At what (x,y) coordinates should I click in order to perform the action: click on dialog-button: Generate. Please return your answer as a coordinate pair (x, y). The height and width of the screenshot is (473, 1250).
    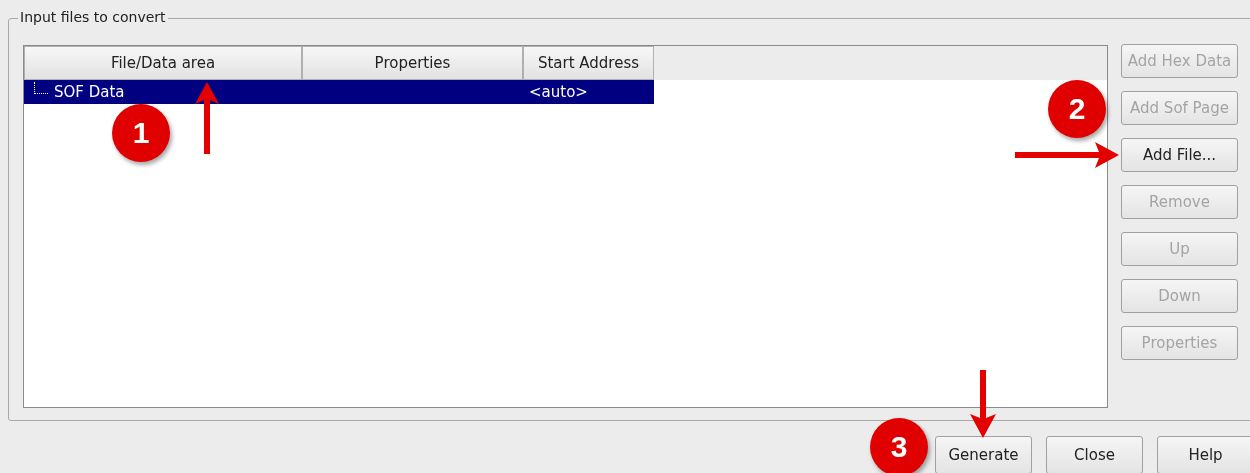
    Looking at the image, I should click on (983, 454).